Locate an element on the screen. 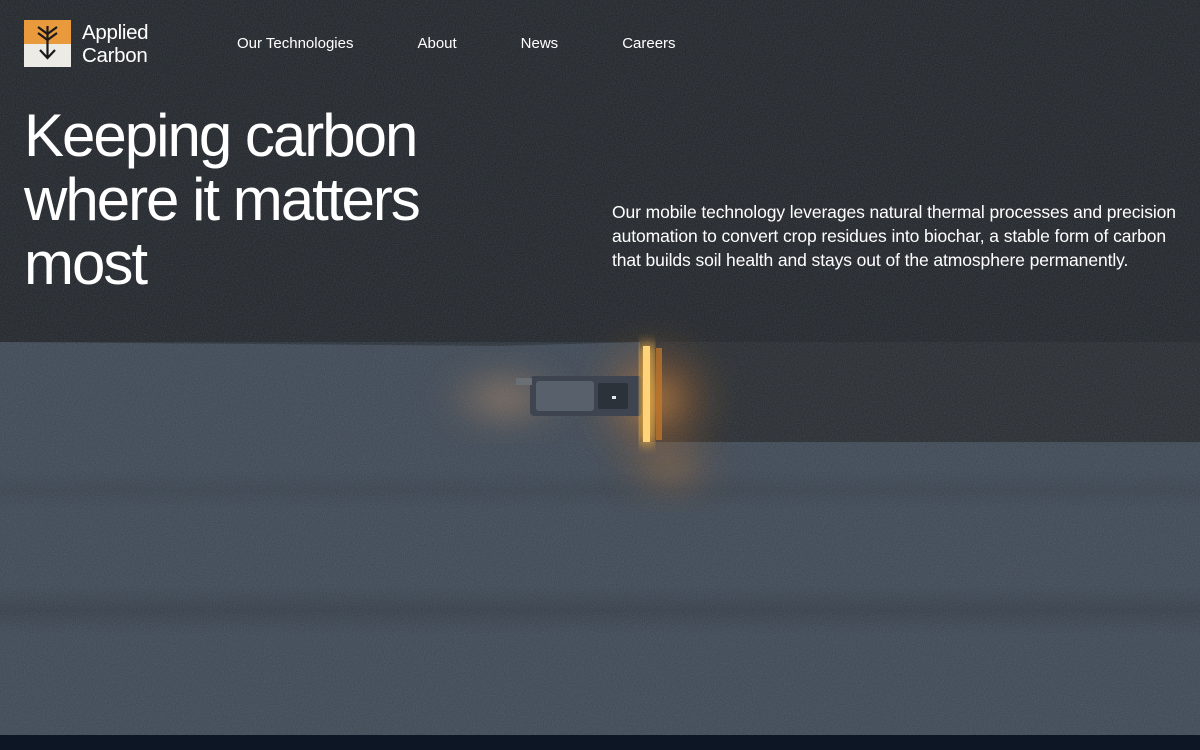 This screenshot has width=1200, height=750. hero-headline: Keeping carbon where it matters most is located at coordinates (259, 200).